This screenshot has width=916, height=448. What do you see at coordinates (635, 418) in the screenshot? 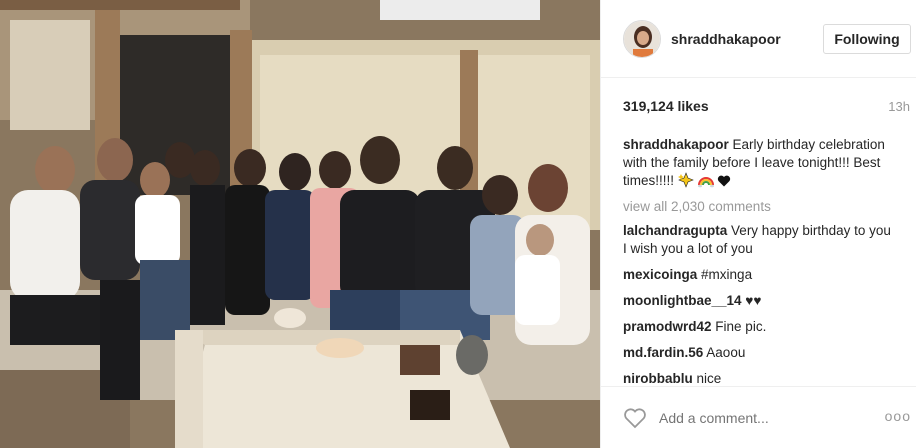
I see `like-heart-icon` at bounding box center [635, 418].